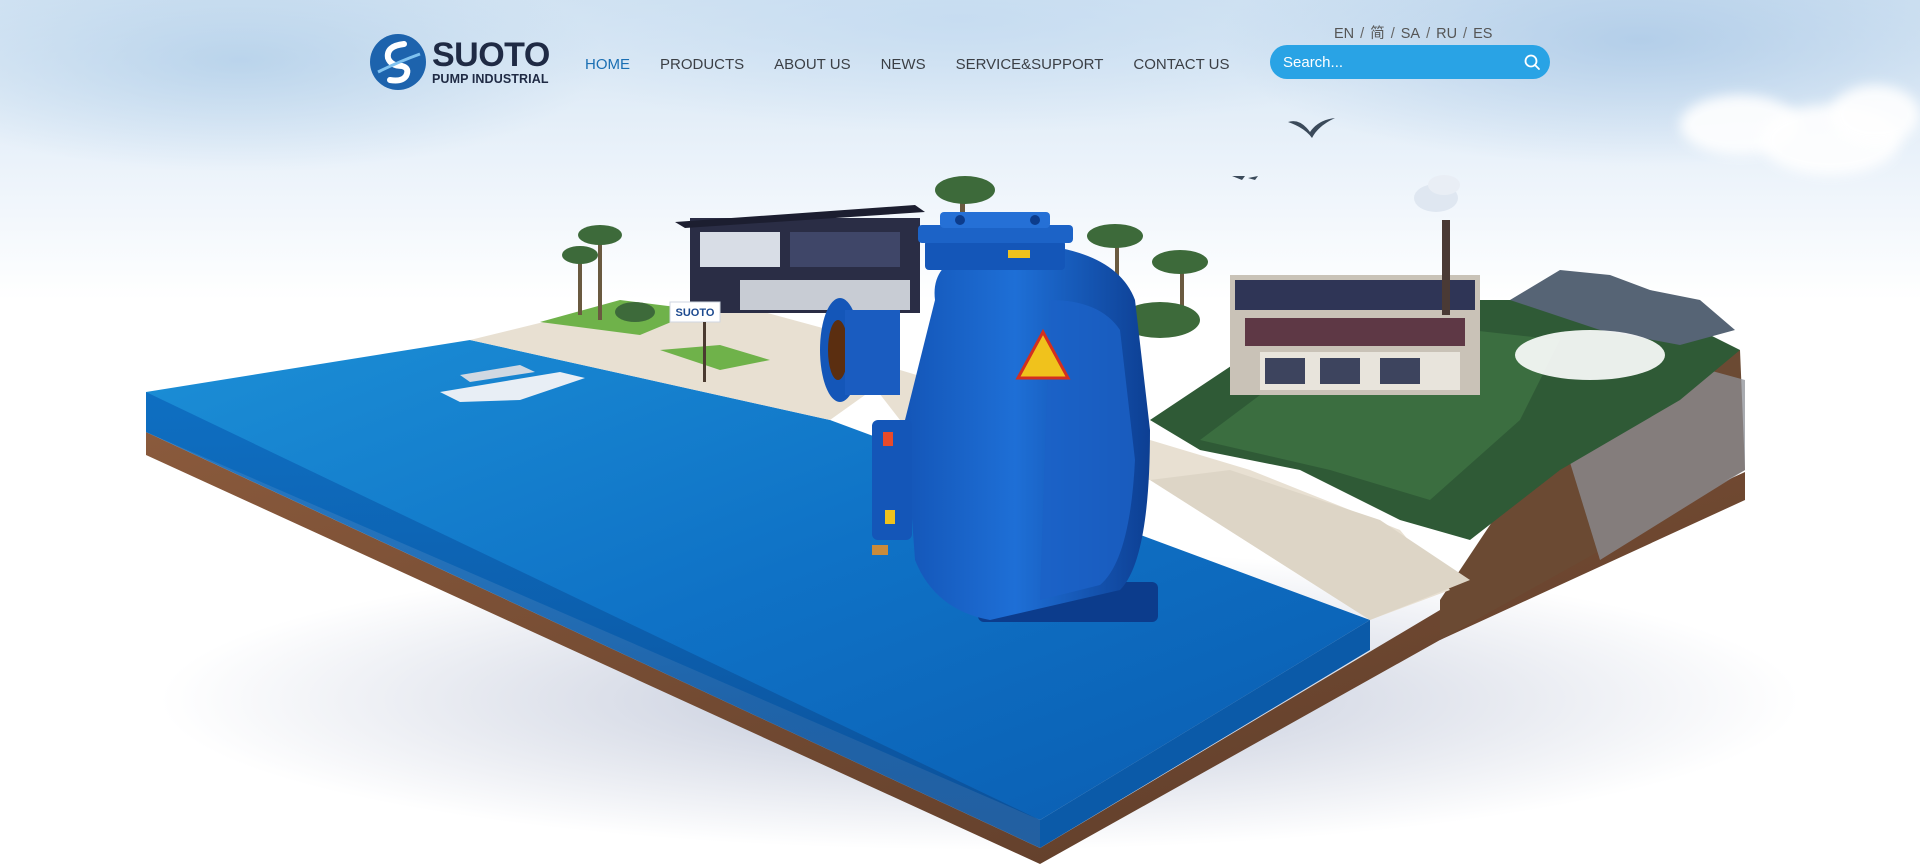  Describe the element at coordinates (903, 64) in the screenshot. I see `nav-news: NEWS` at that location.